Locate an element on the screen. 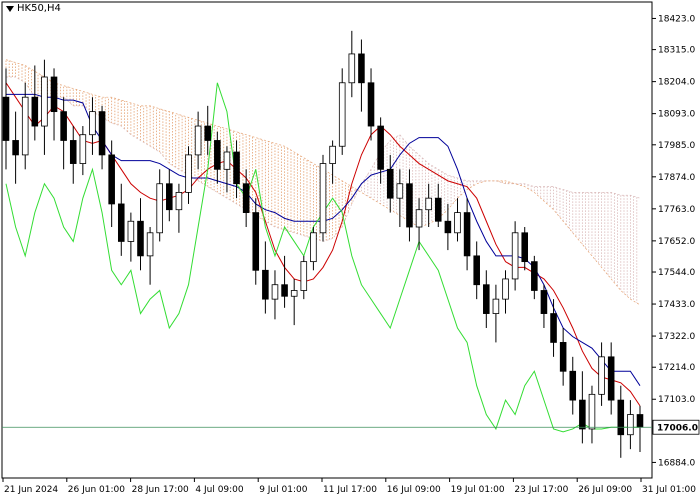 This screenshot has height=504, width=700. symbol-title-text: HK50,H4 is located at coordinates (39, 8).